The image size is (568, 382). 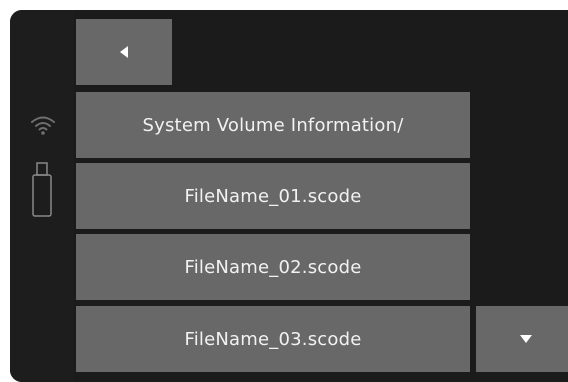 I want to click on list-item: FileName_01.scode, so click(x=273, y=196).